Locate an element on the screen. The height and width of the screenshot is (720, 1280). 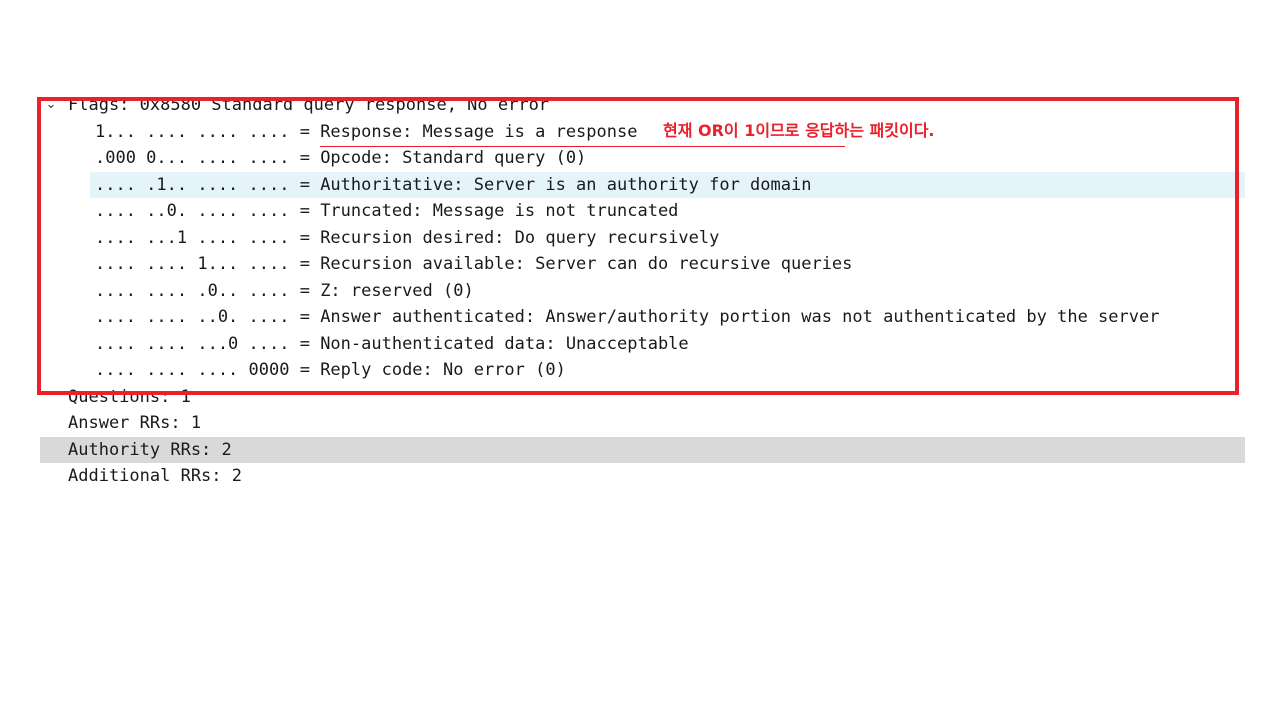
flag-bits: .... .... .... 0000 is located at coordinates (192, 370).